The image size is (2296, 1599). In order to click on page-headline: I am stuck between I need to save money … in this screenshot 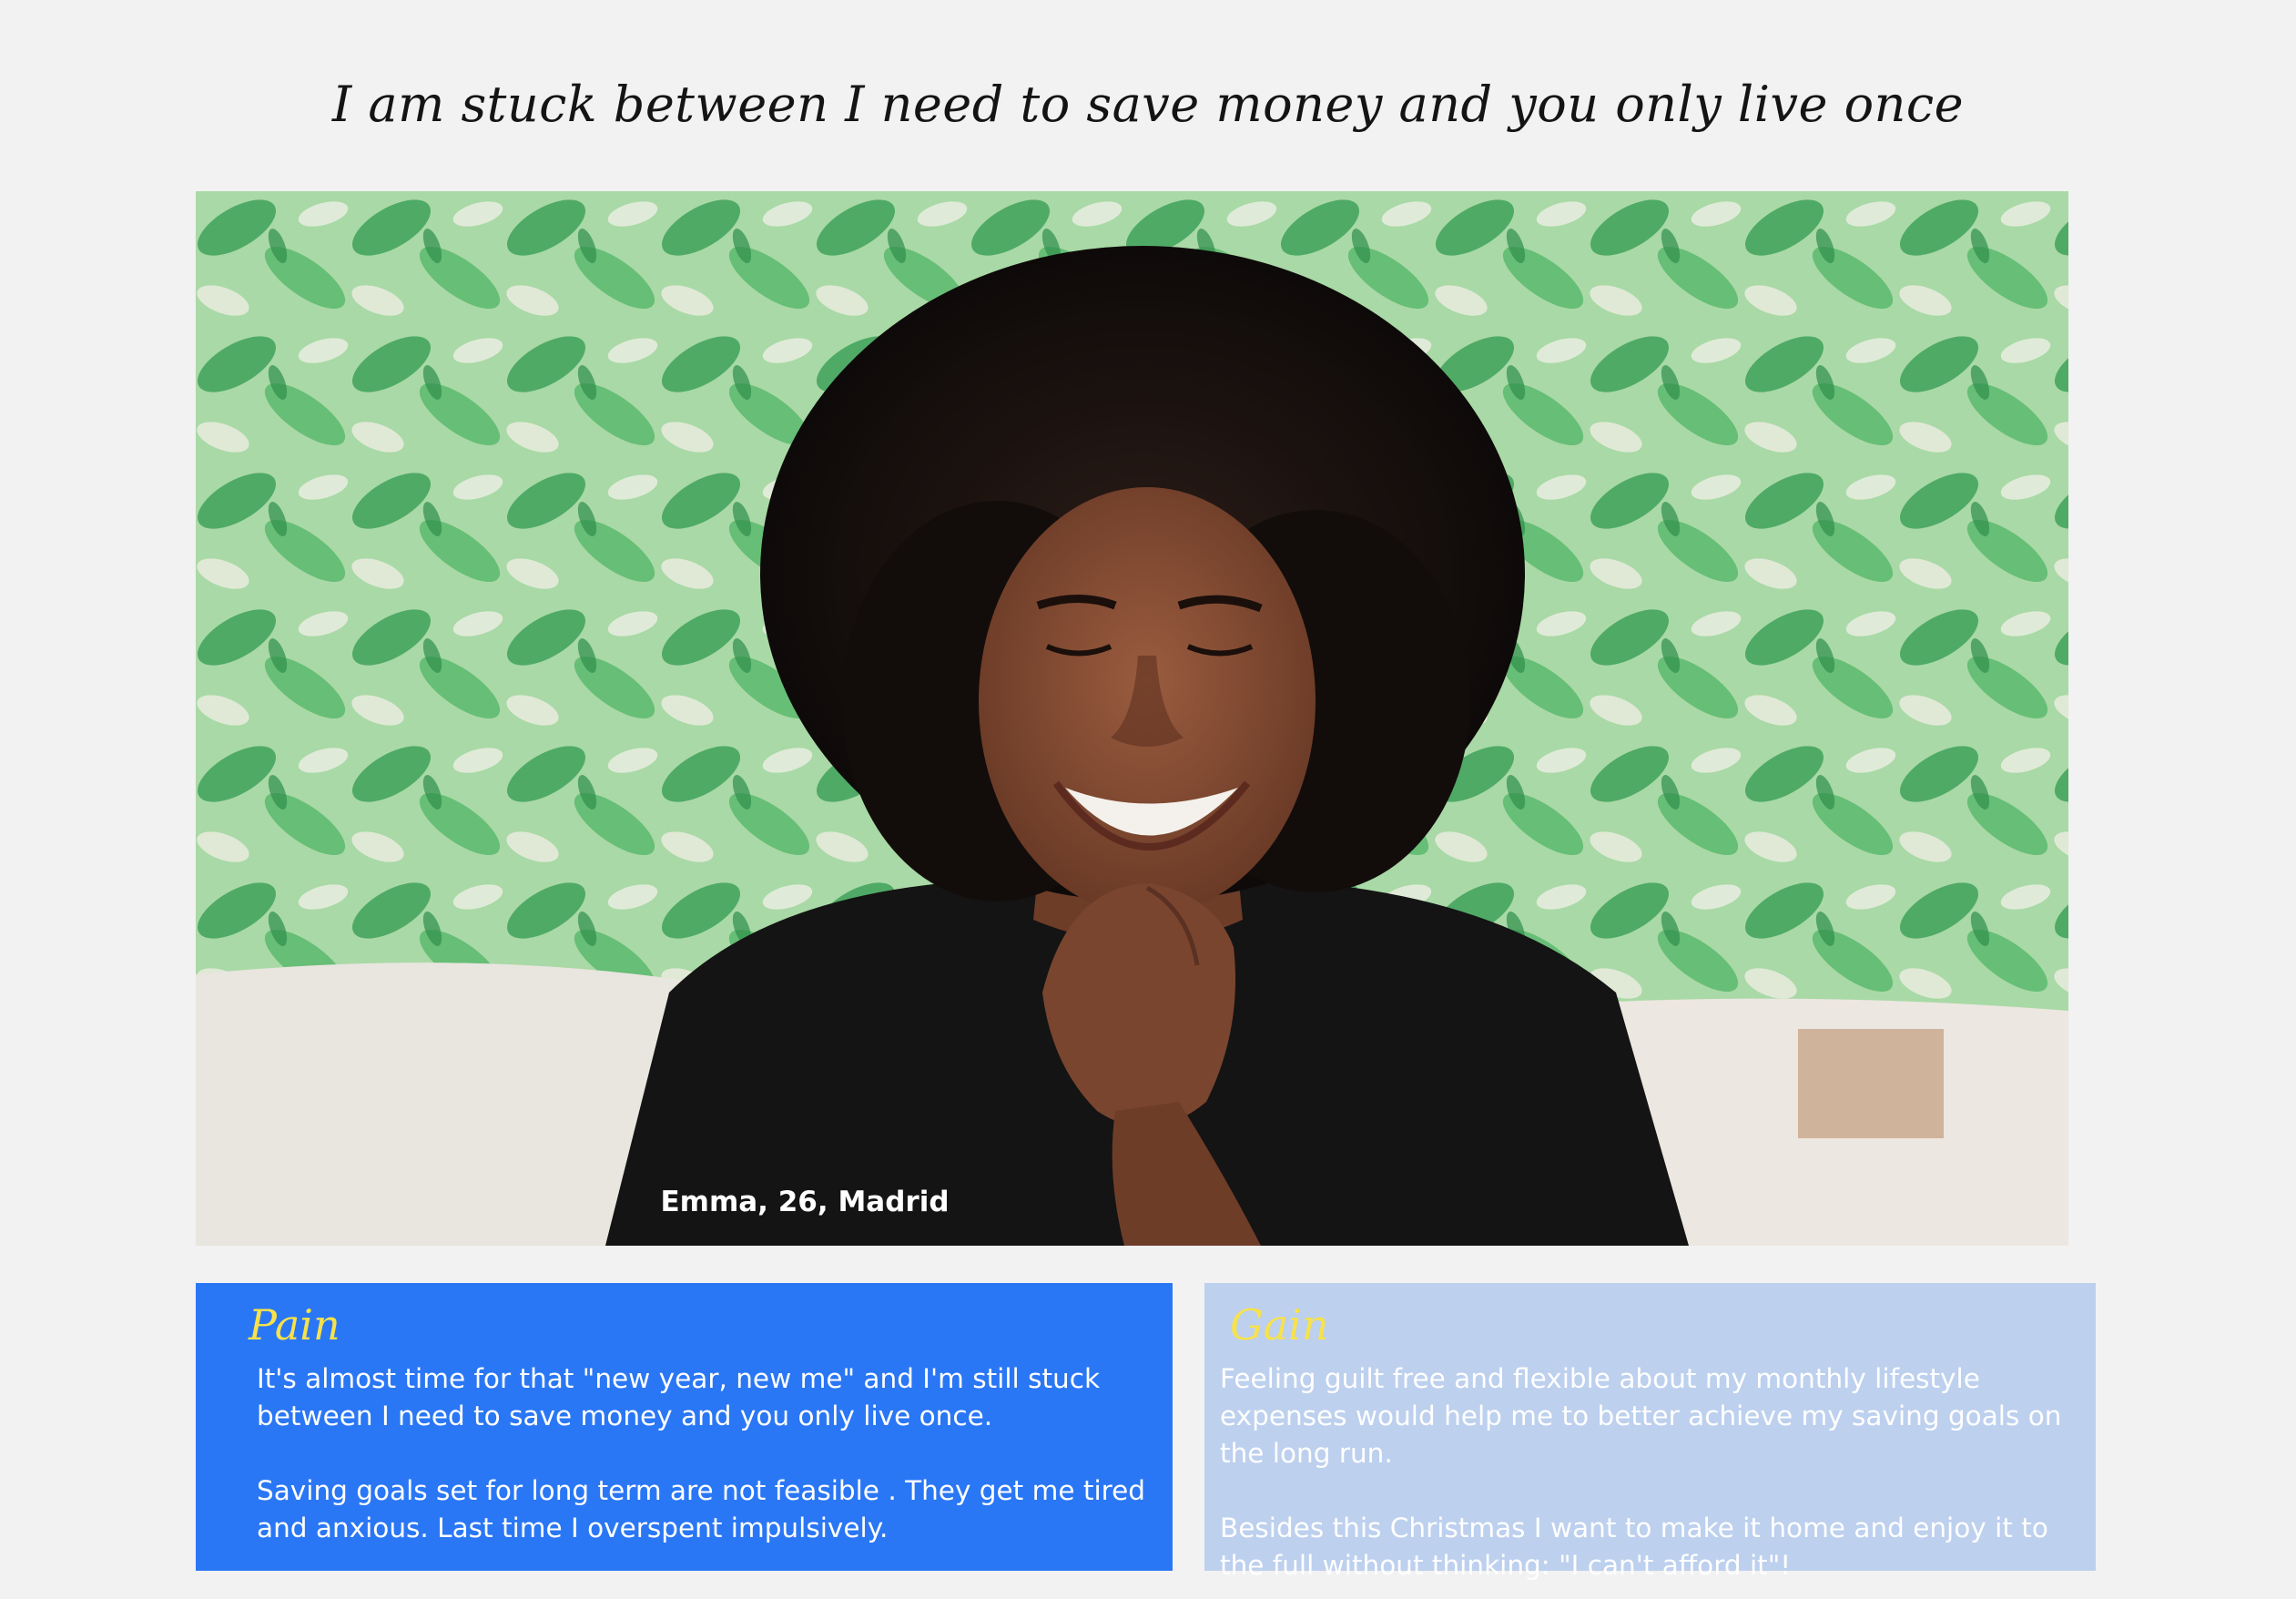, I will do `click(1148, 104)`.